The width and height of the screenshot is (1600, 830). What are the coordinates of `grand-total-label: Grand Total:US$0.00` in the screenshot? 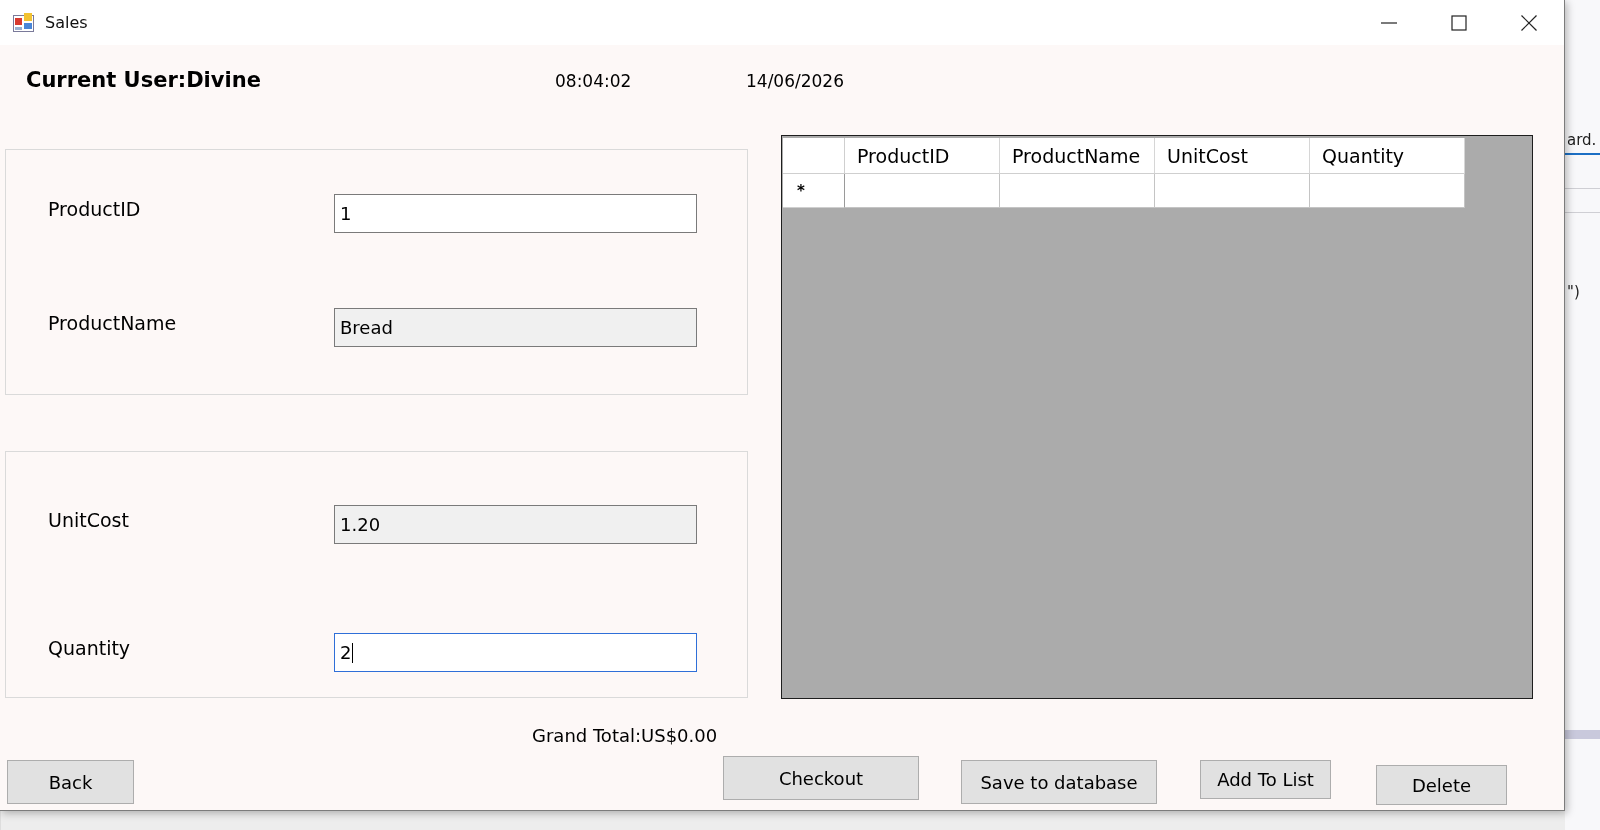 It's located at (625, 735).